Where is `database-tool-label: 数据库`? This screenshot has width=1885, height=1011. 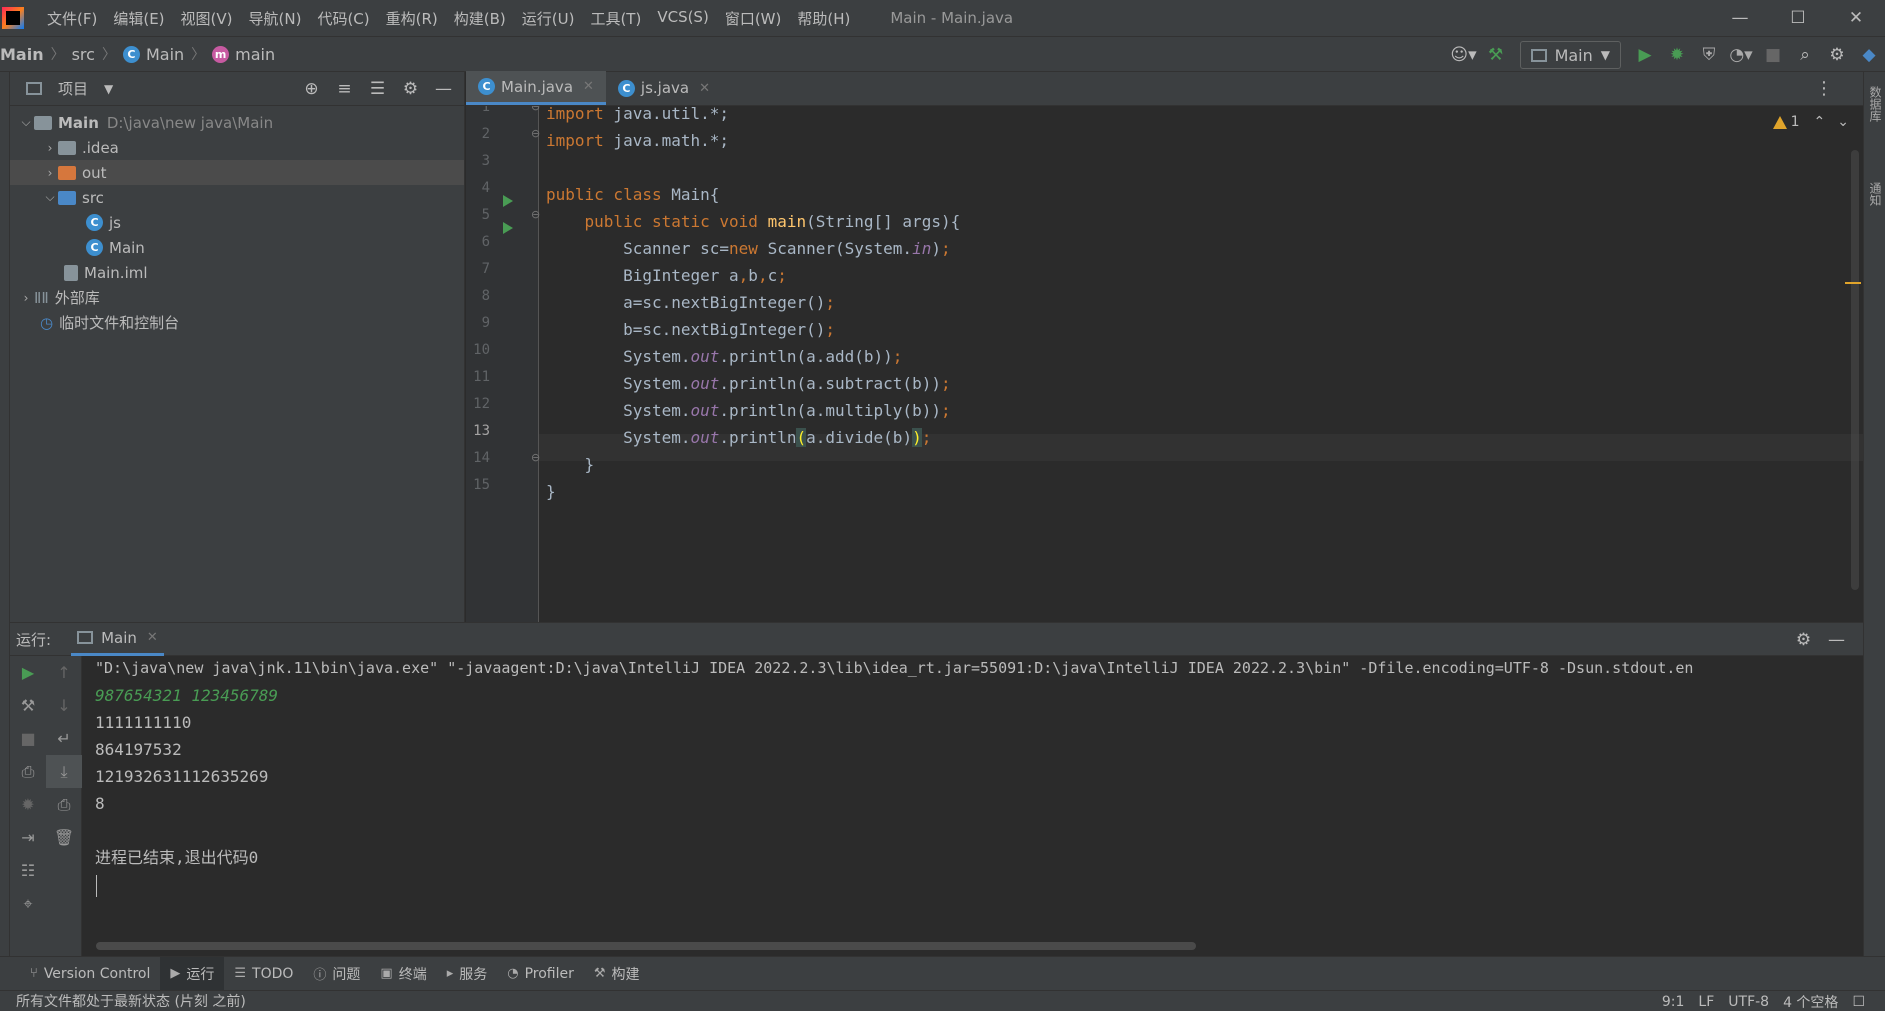
database-tool-label: 数据库 is located at coordinates (1875, 104).